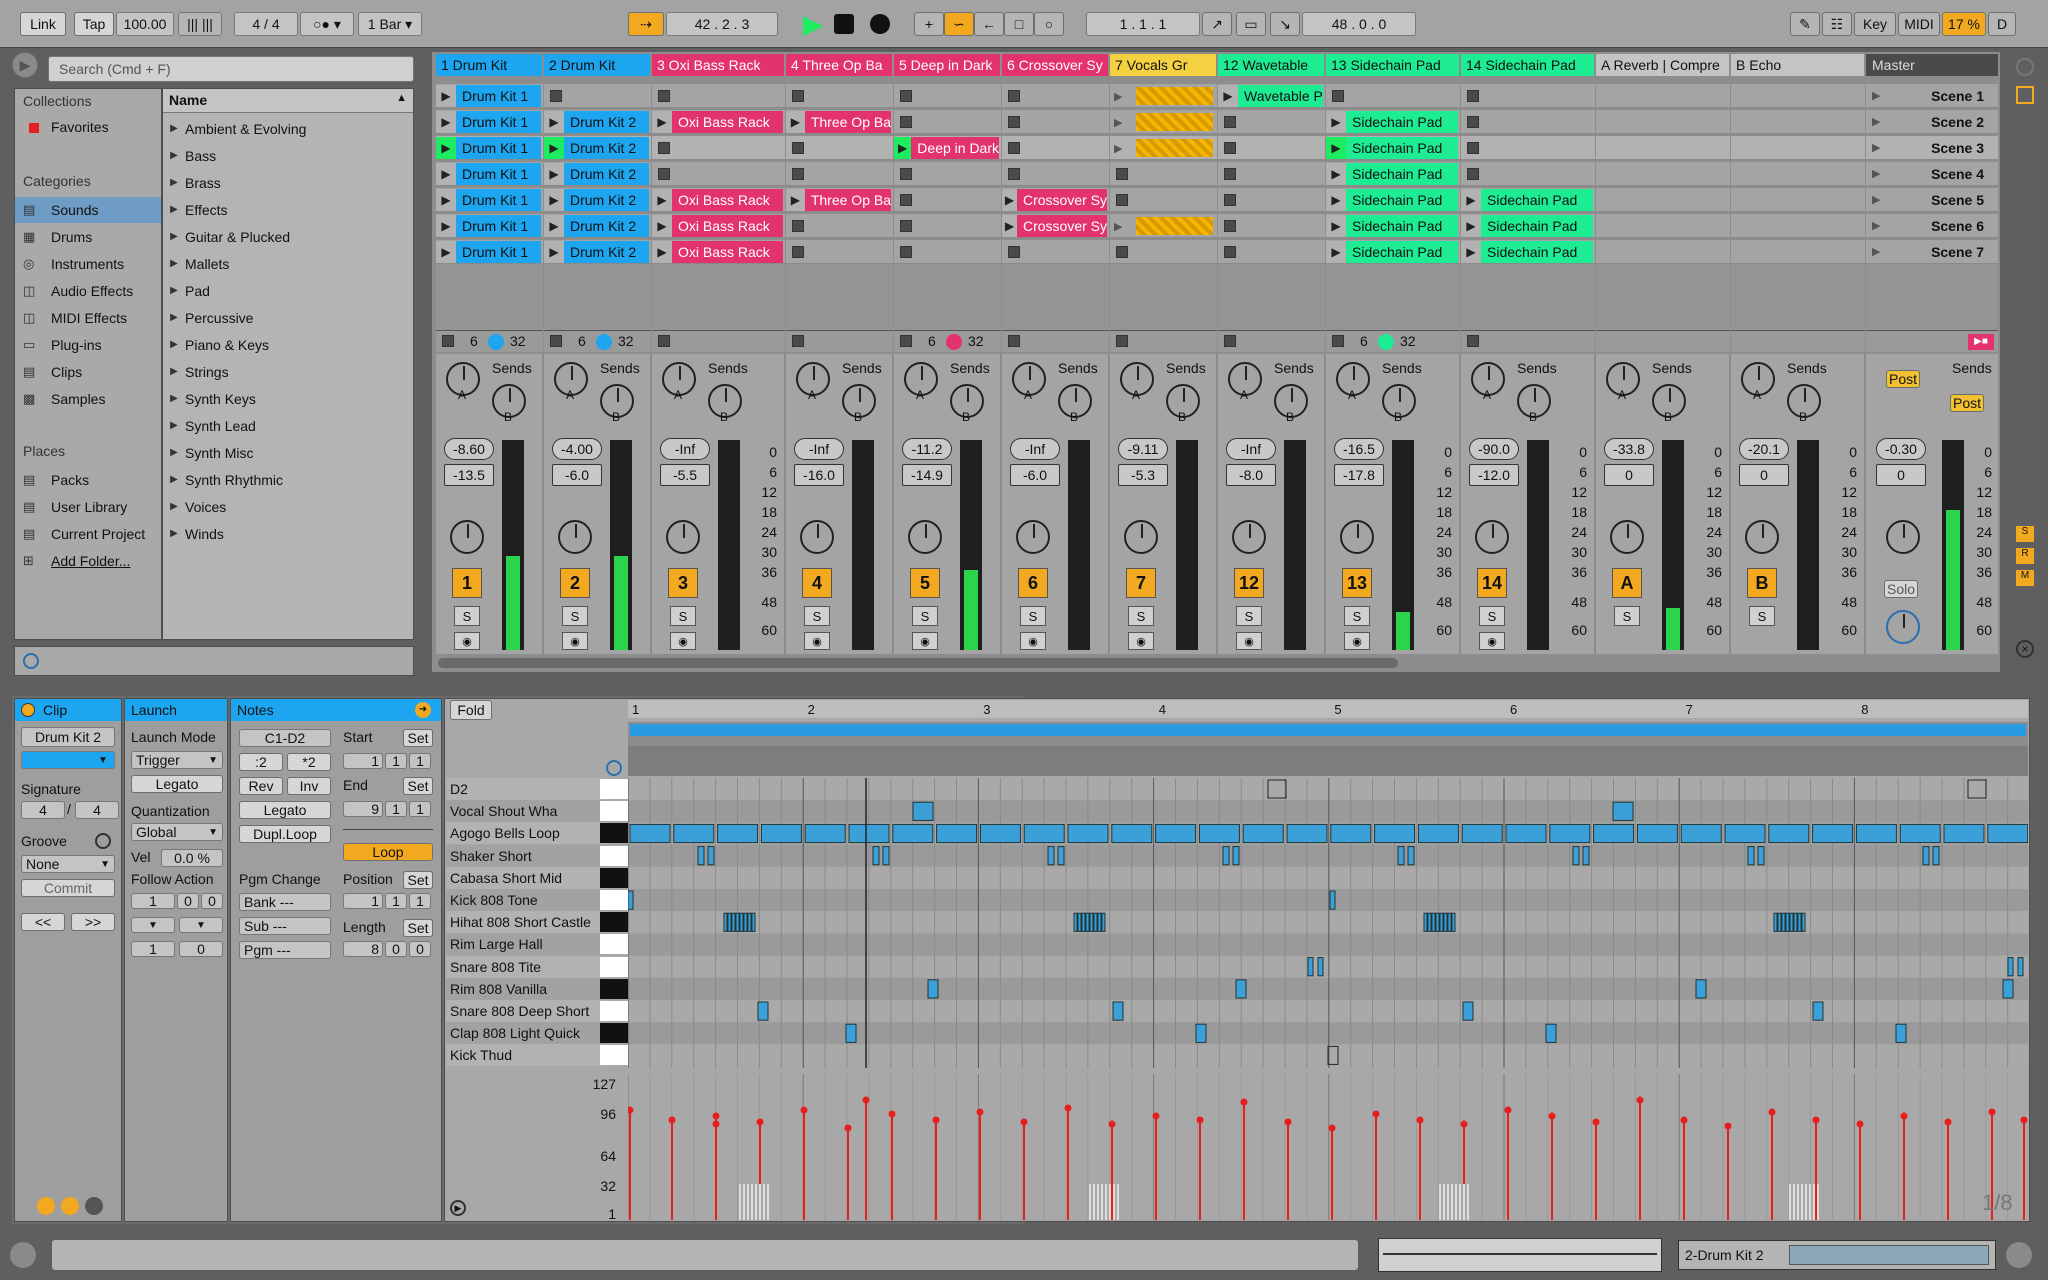 This screenshot has height=1280, width=2048. What do you see at coordinates (489, 200) in the screenshot?
I see `clip-slot: ▶ Drum Kit 1` at bounding box center [489, 200].